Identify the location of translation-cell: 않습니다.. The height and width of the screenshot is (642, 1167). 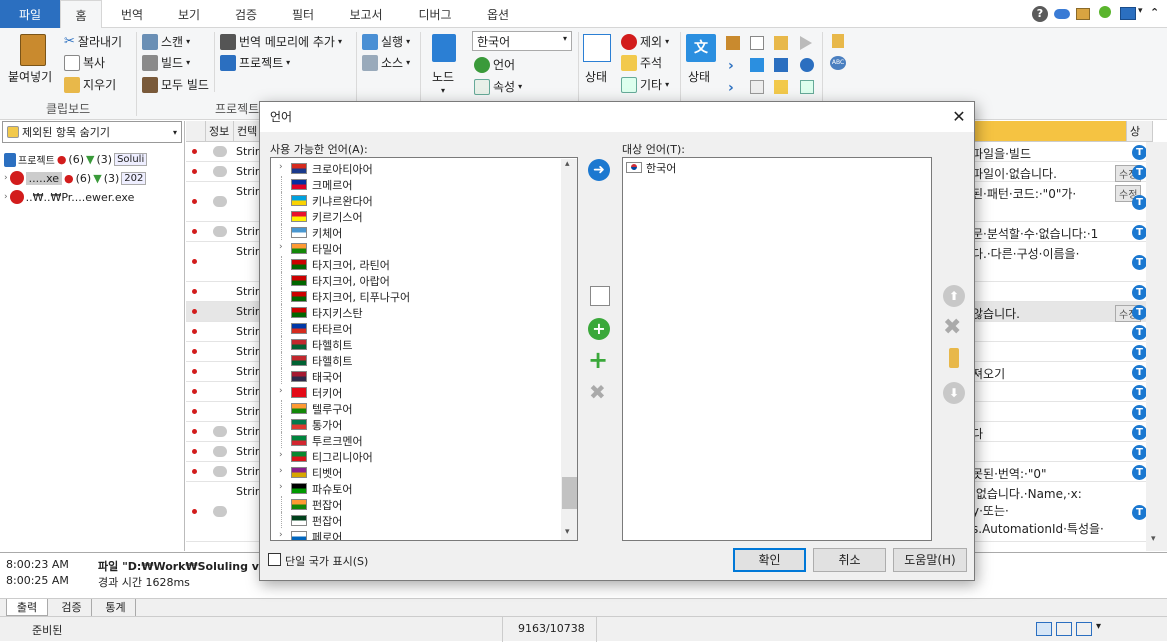
(996, 313).